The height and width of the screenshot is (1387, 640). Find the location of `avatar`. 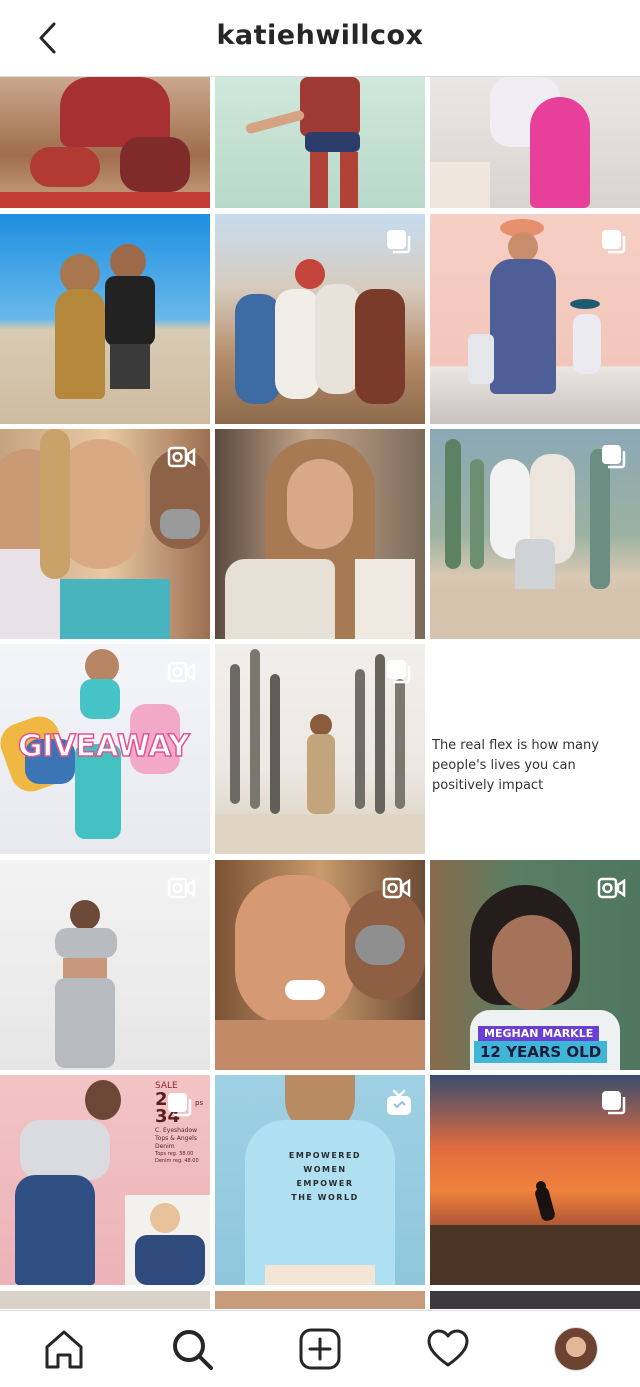

avatar is located at coordinates (576, 1349).